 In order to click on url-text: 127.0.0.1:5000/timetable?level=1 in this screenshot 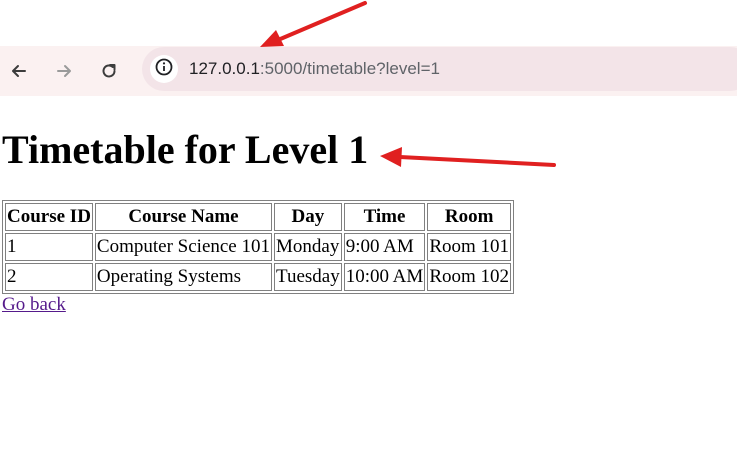, I will do `click(314, 69)`.